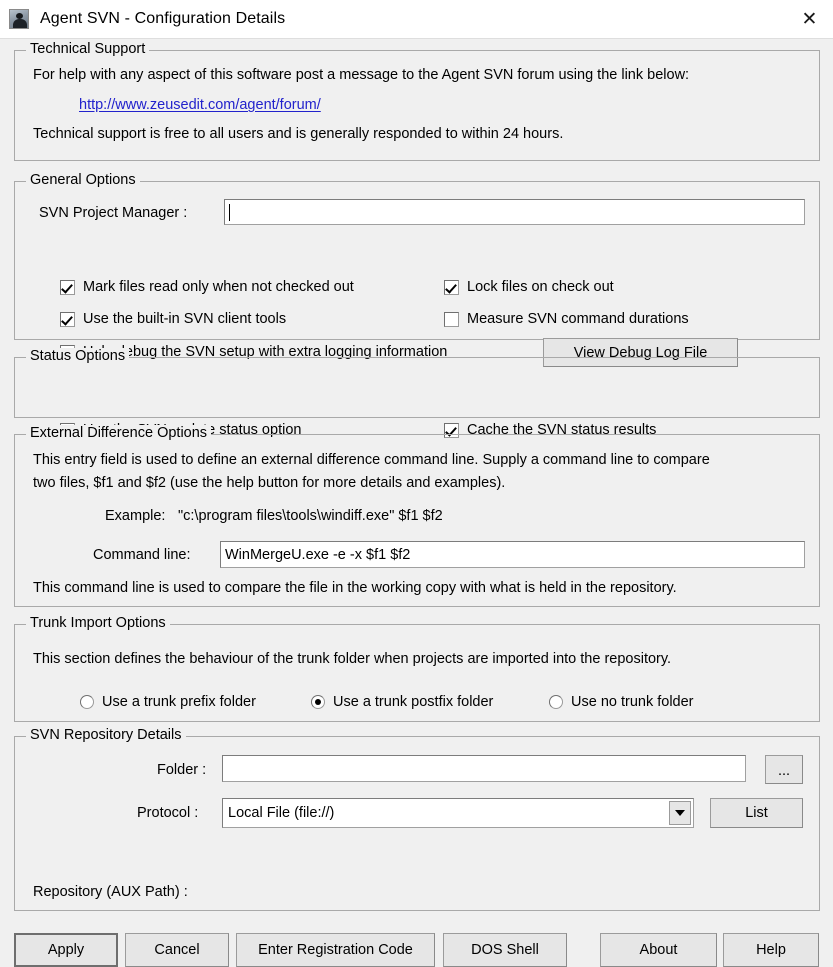 The height and width of the screenshot is (967, 833). I want to click on radio-label: Use a trunk postfix folder, so click(413, 702).